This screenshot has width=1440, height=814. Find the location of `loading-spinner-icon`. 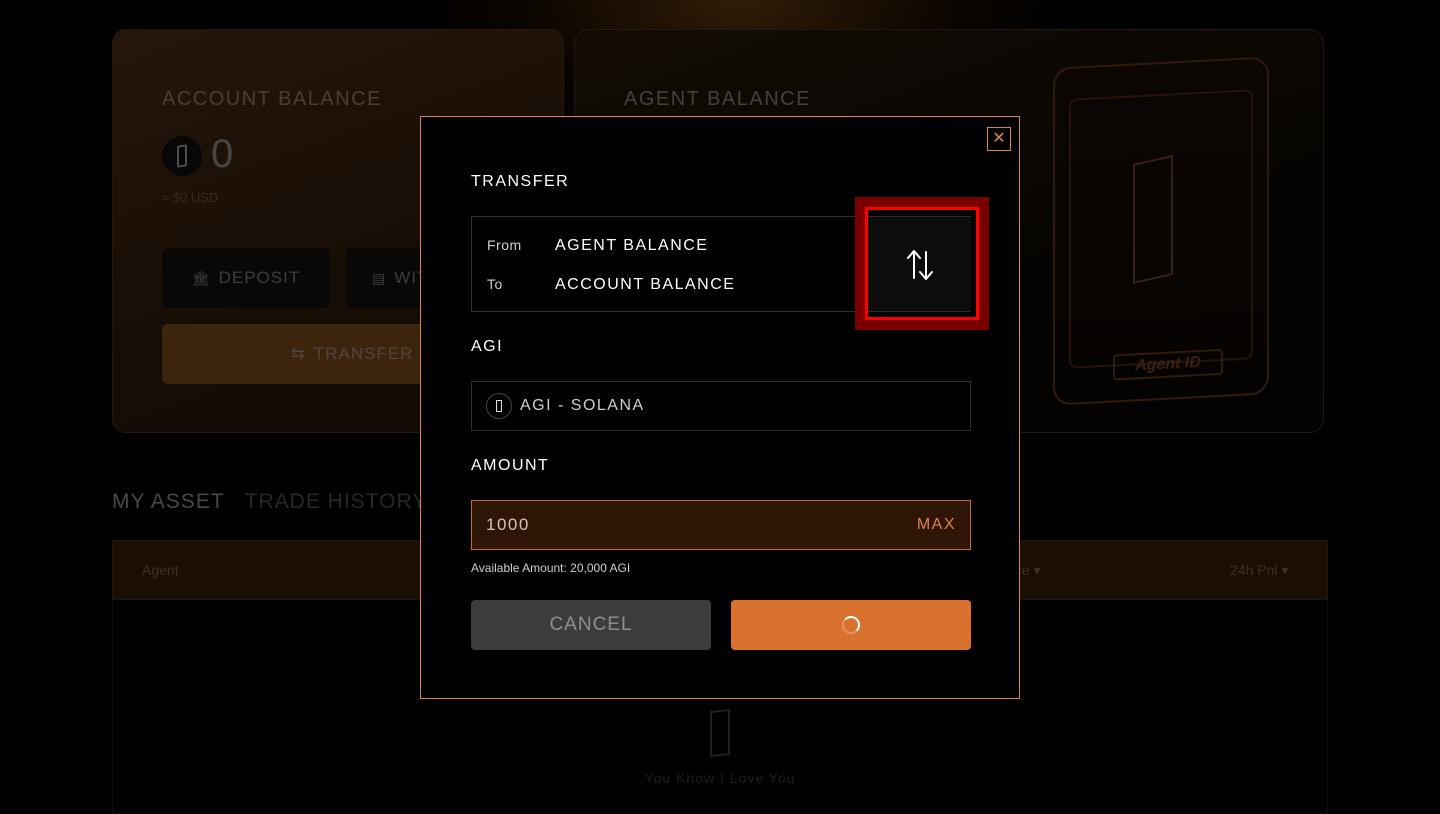

loading-spinner-icon is located at coordinates (851, 625).